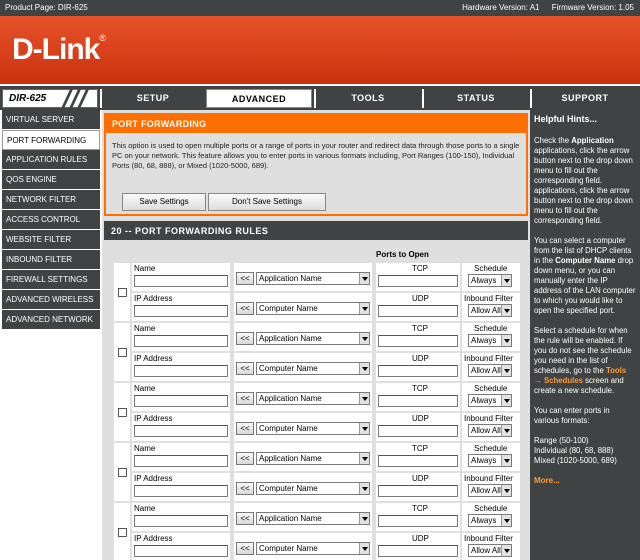  What do you see at coordinates (259, 98) in the screenshot?
I see `tab-advanced: ADVANCED` at bounding box center [259, 98].